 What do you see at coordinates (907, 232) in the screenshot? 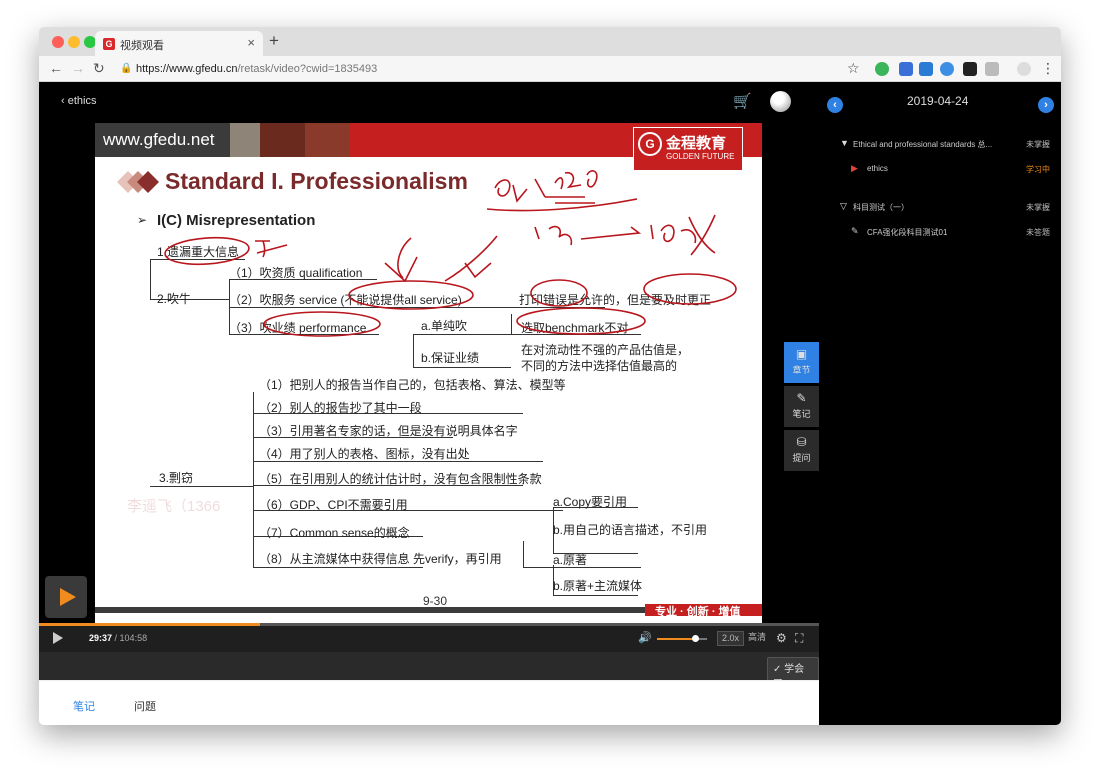
I see `row-label: CFA强化段科目测试01` at bounding box center [907, 232].